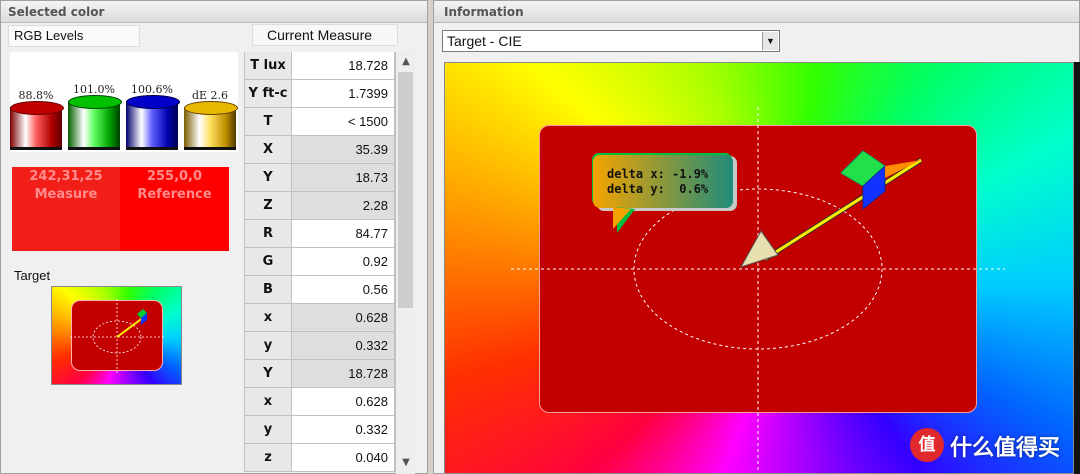 The height and width of the screenshot is (474, 1080). Describe the element at coordinates (343, 178) in the screenshot. I see `table-row-value: 18.73` at that location.